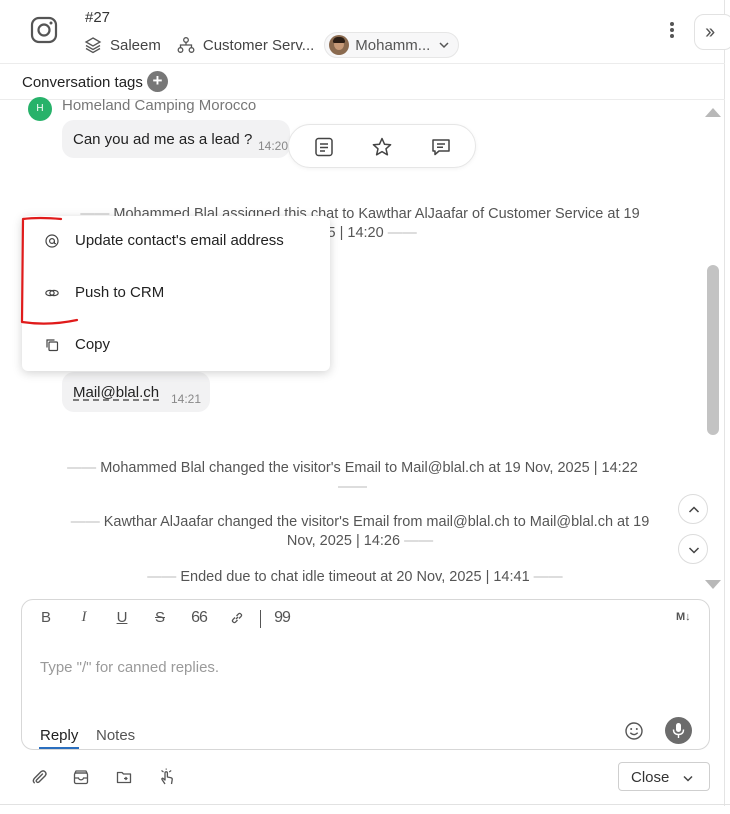 This screenshot has width=730, height=814. Describe the element at coordinates (365, 804) in the screenshot. I see `window-bottom-border` at that location.